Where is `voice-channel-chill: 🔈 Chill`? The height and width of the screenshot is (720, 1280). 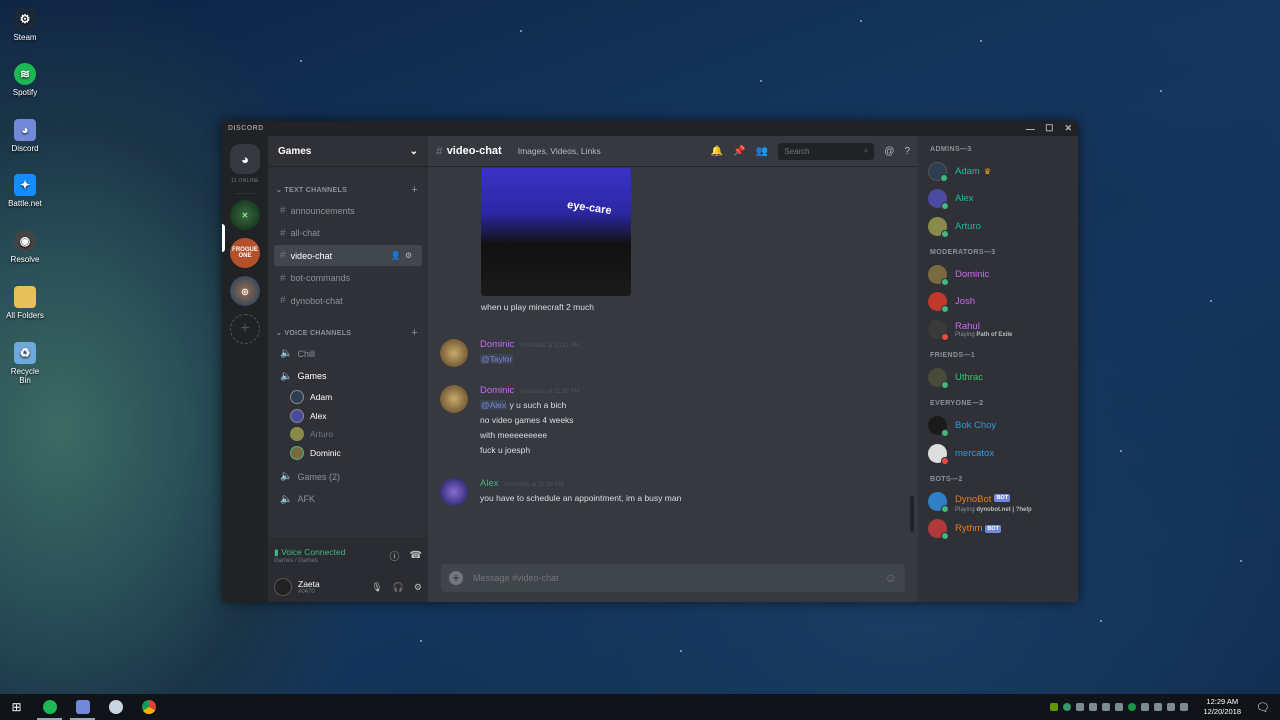 voice-channel-chill: 🔈 Chill is located at coordinates (348, 353).